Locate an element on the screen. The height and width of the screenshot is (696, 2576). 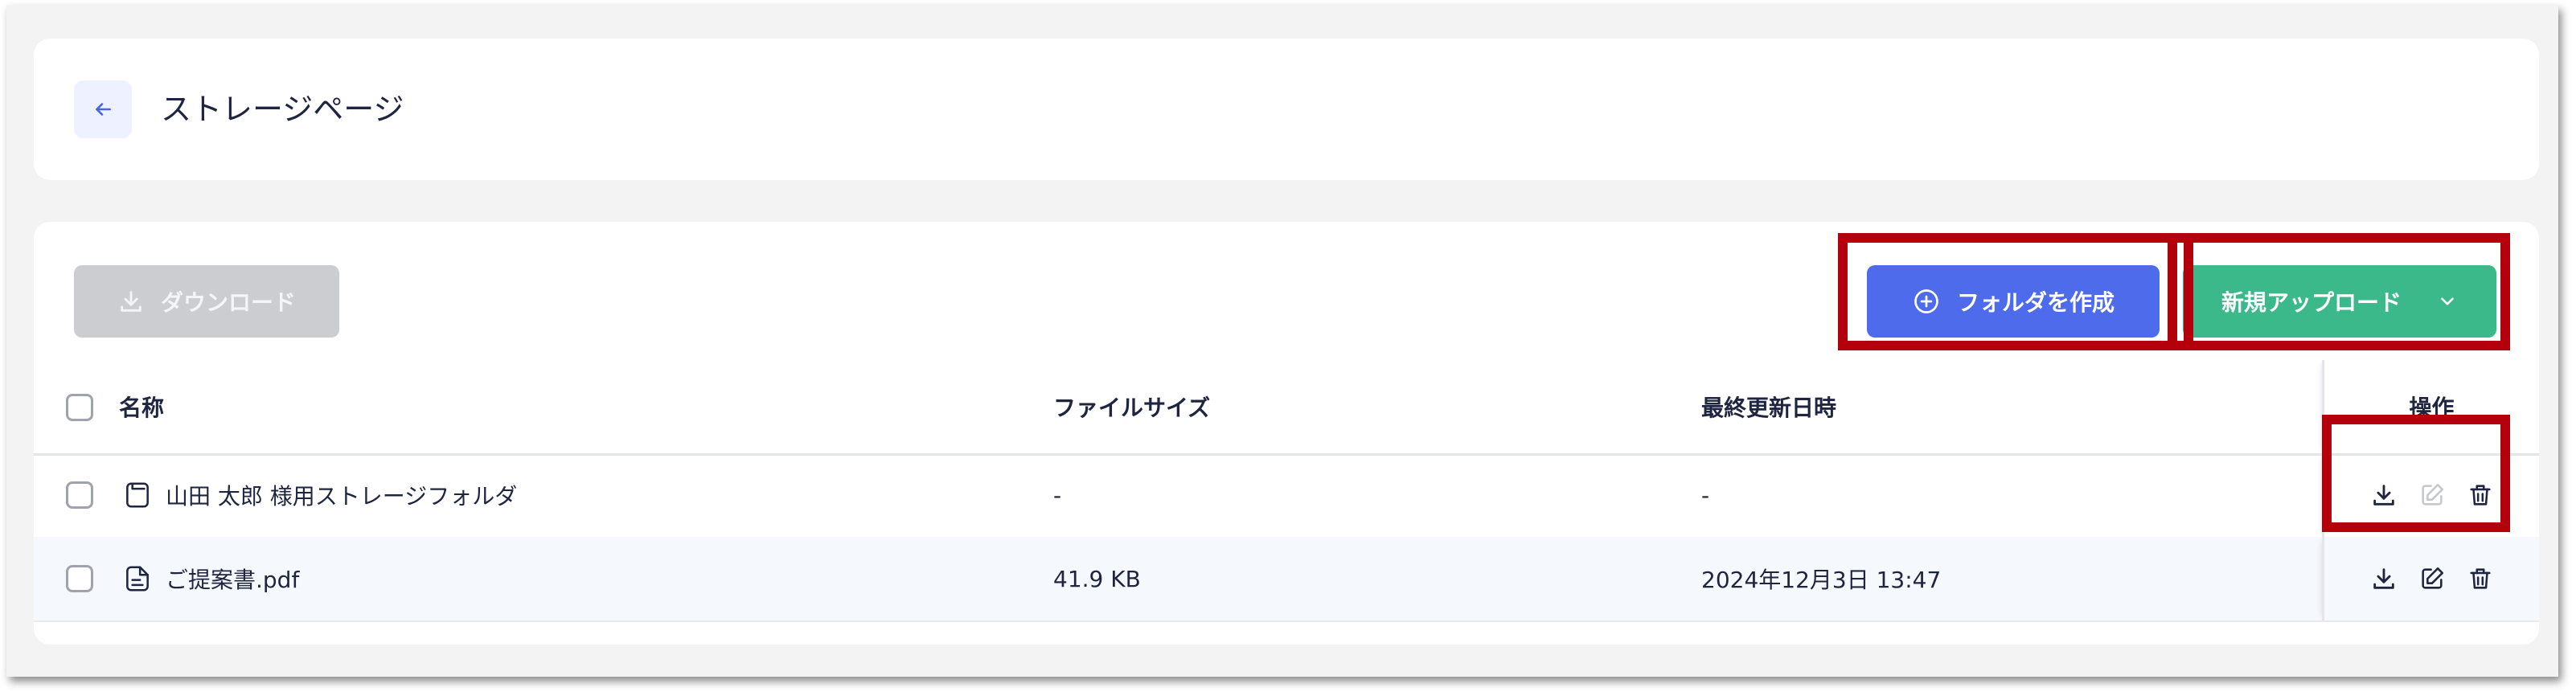
row-name: ご提案書.pdf is located at coordinates (232, 579).